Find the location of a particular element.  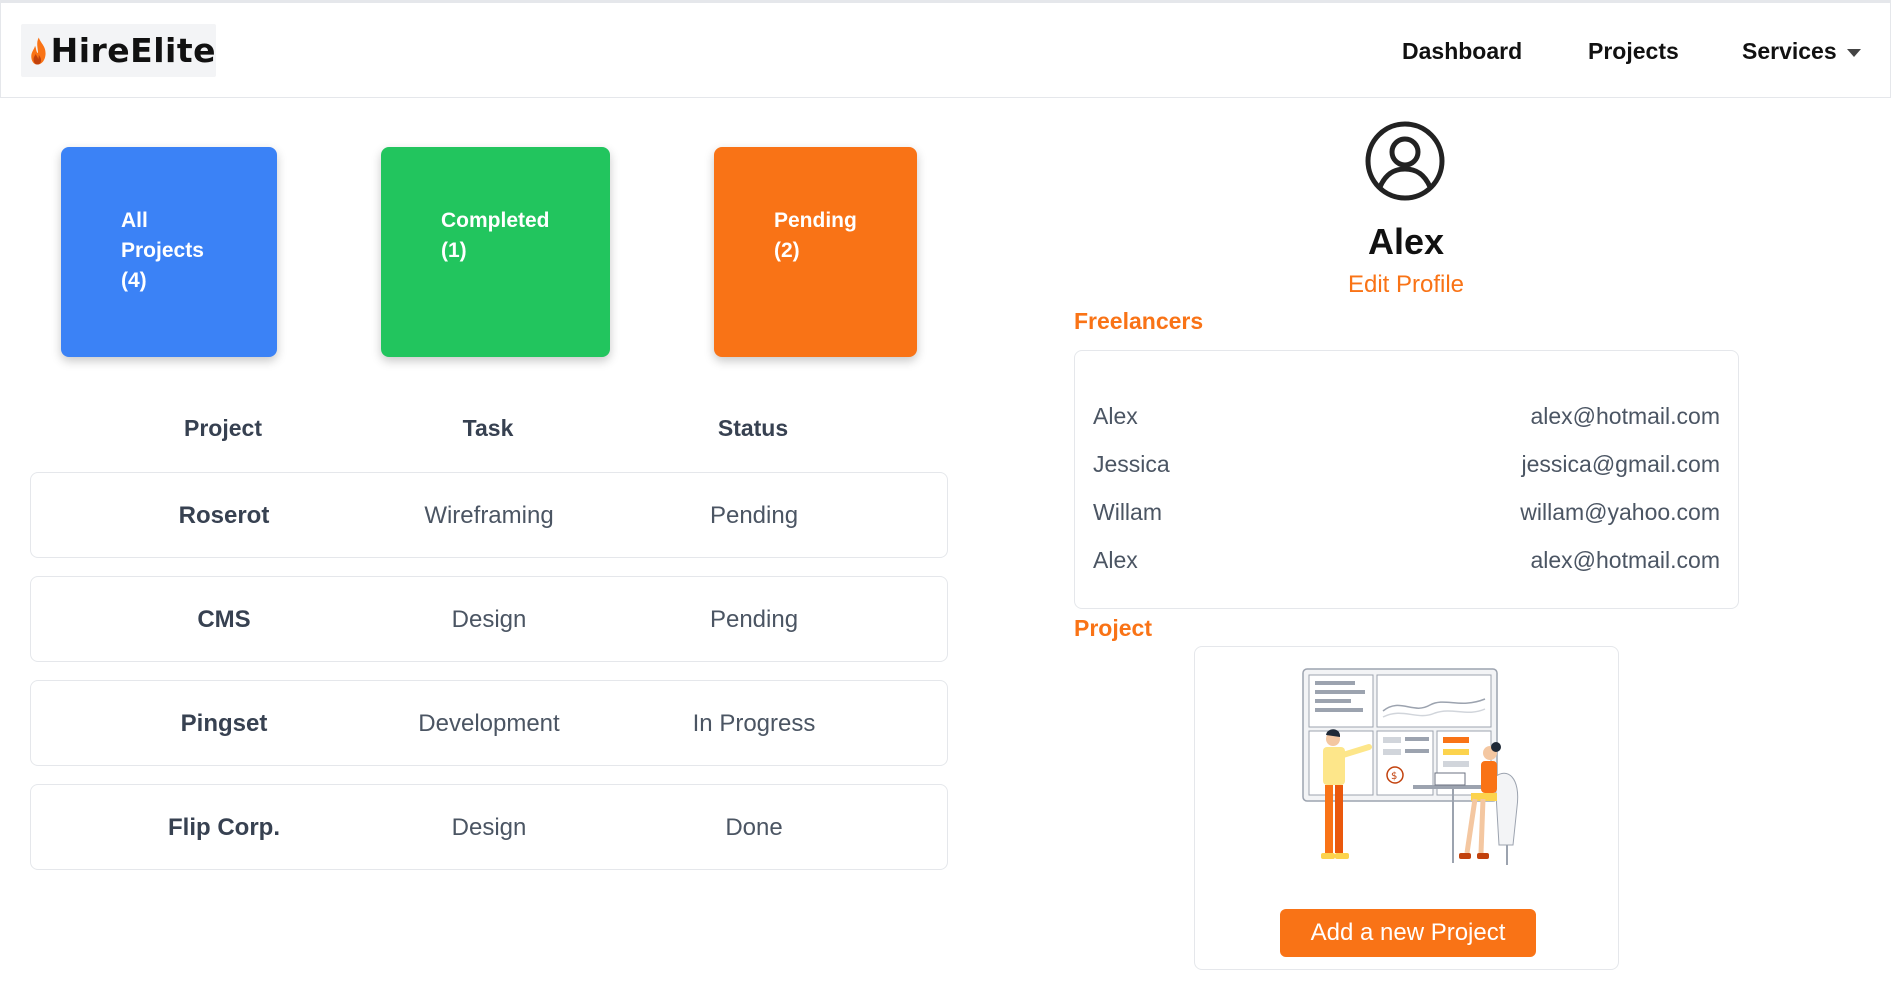

dashboard-meeting-illustration: $ is located at coordinates (1410, 766).